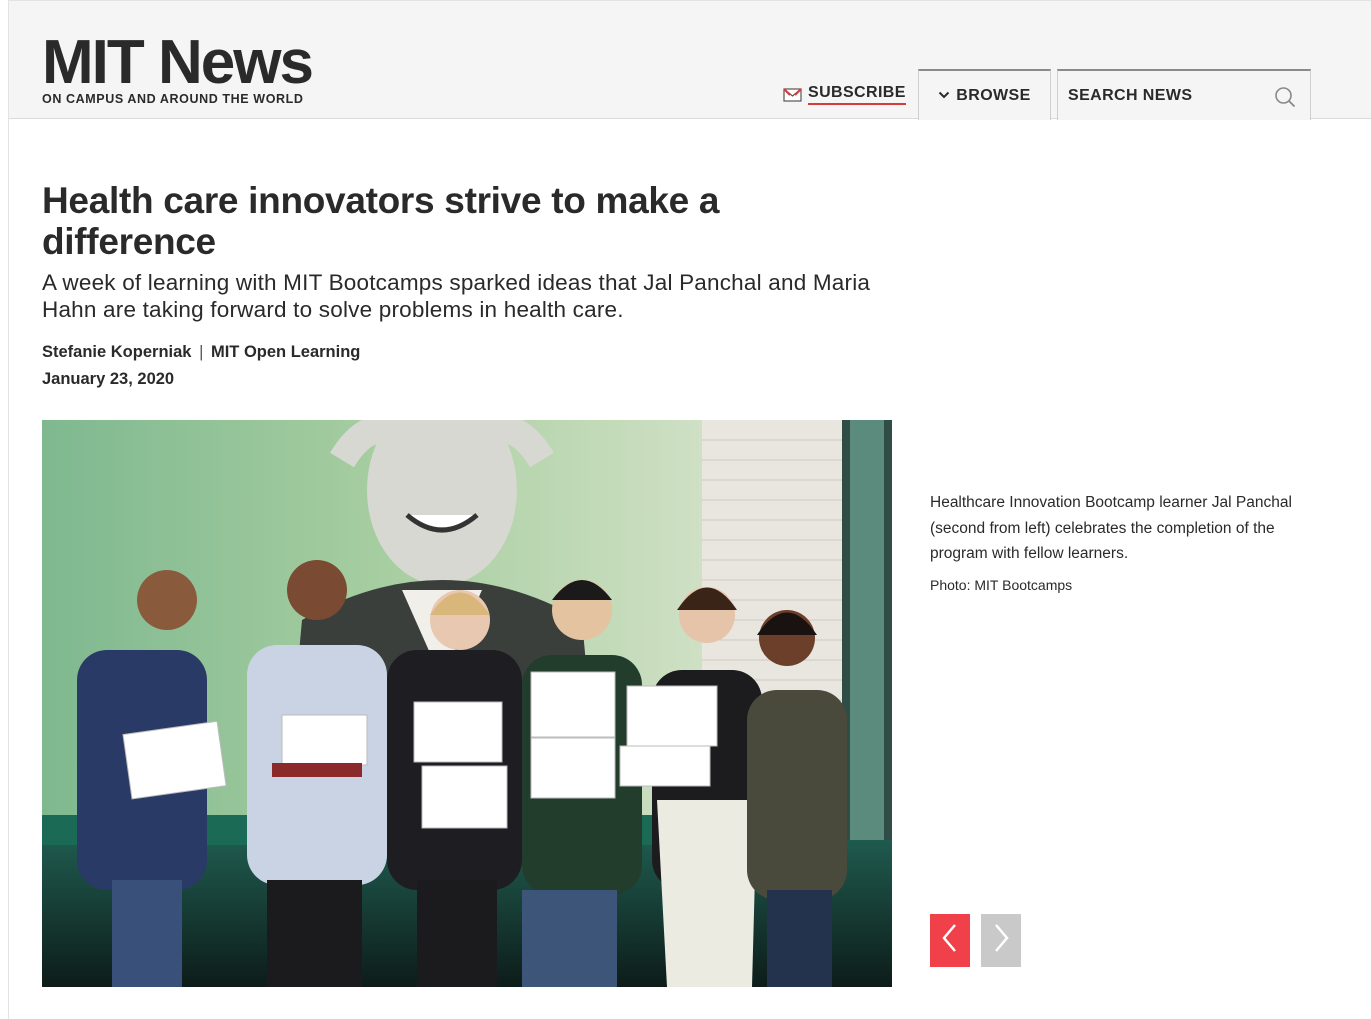  I want to click on search-input, so click(1168, 95).